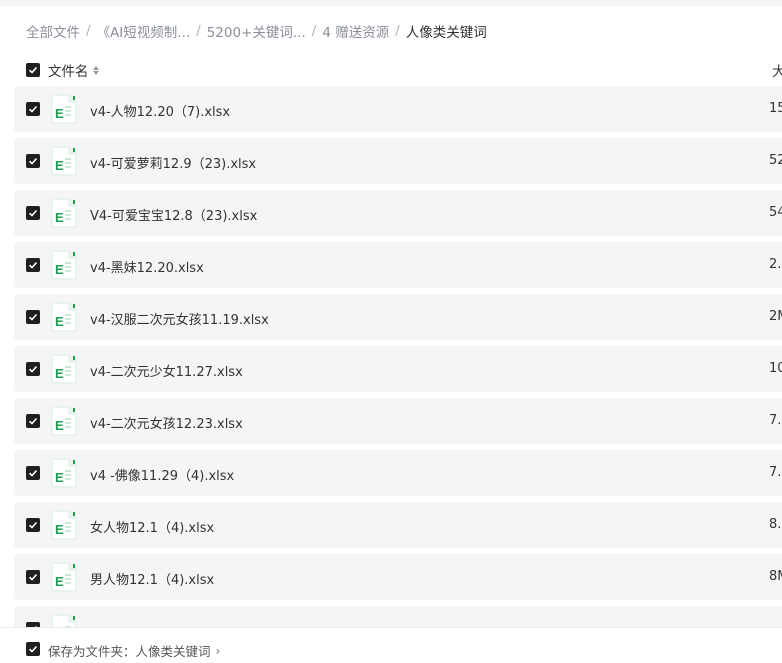 The height and width of the screenshot is (663, 782). Describe the element at coordinates (162, 474) in the screenshot. I see `file-name: v4 -佛像11.29（4).xlsx` at that location.